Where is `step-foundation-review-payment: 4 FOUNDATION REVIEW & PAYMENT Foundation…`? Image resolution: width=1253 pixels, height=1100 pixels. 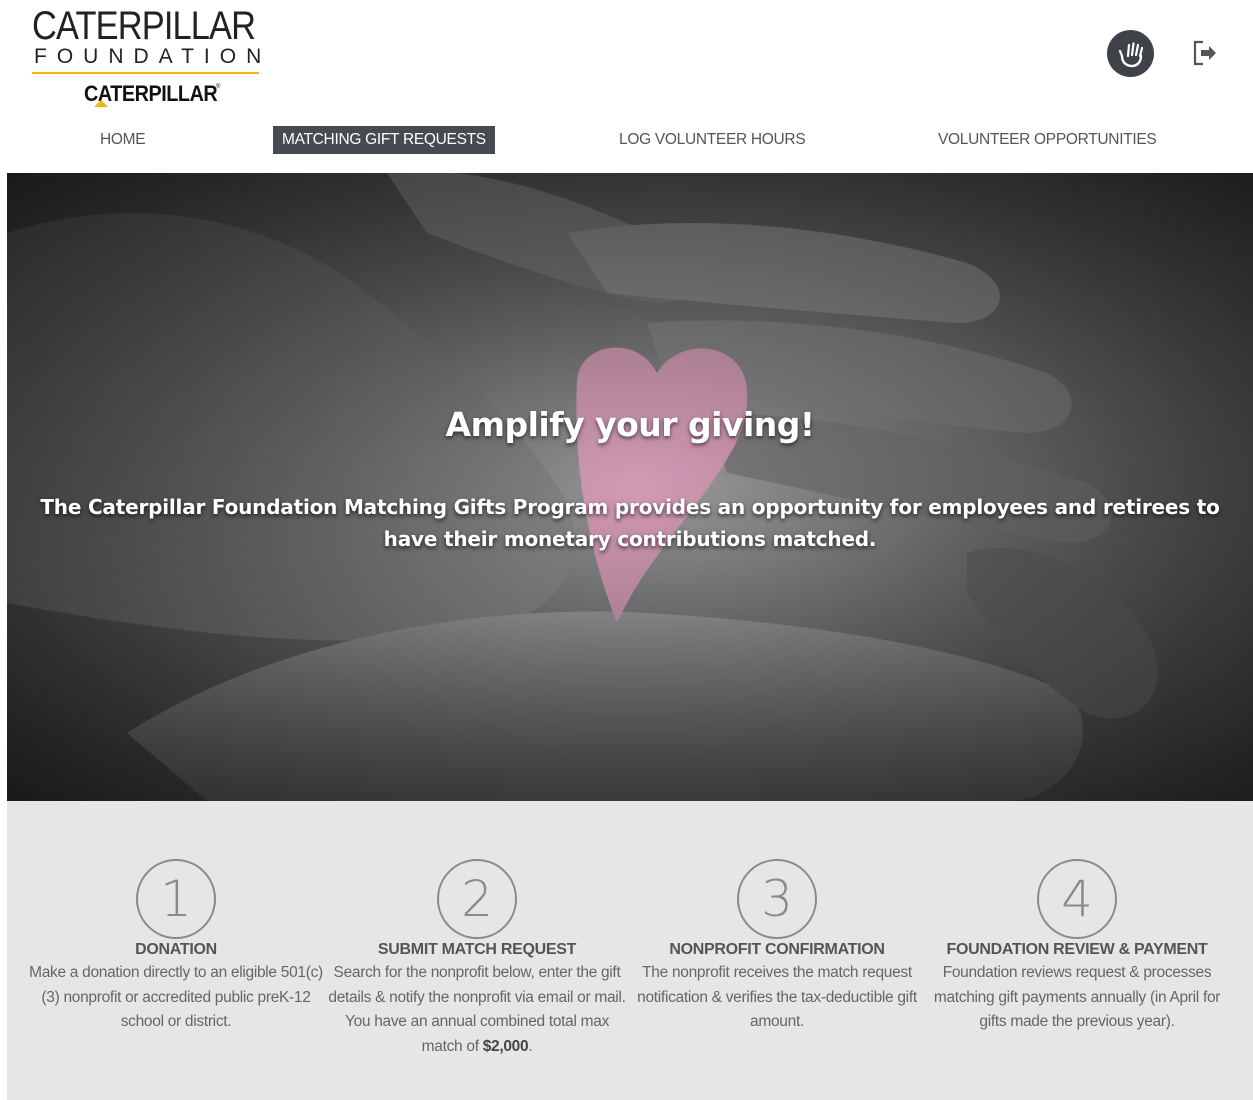 step-foundation-review-payment: 4 FOUNDATION REVIEW & PAYMENT Foundation… is located at coordinates (1077, 947).